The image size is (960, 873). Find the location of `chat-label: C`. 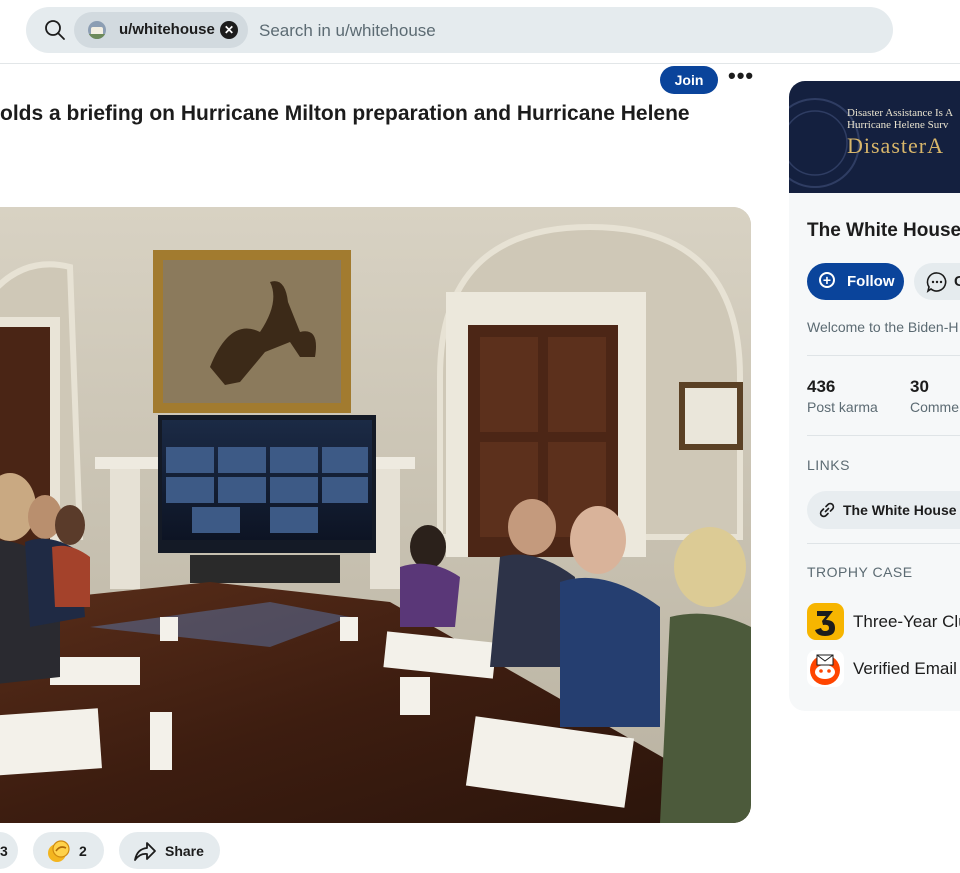

chat-label: C is located at coordinates (957, 281).